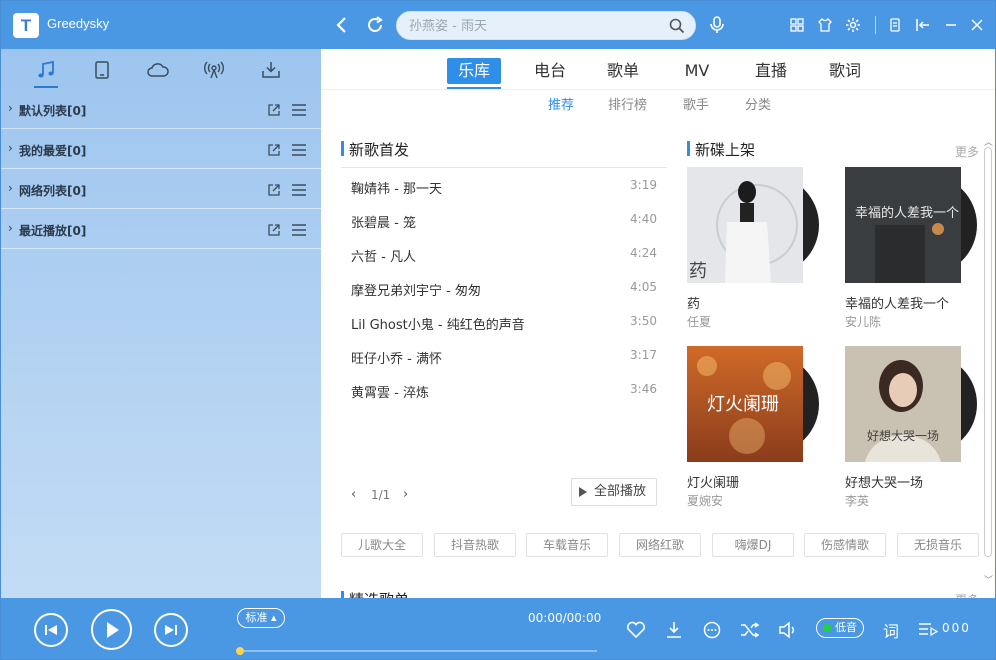 Image resolution: width=996 pixels, height=660 pixels. Describe the element at coordinates (504, 188) in the screenshot. I see `song-row: 鞠婧祎 - 那一天 3:19` at that location.